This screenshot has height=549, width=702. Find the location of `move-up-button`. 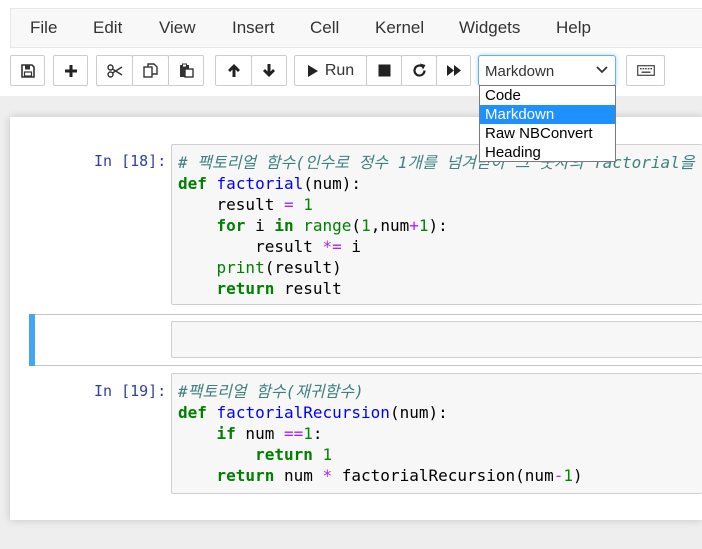

move-up-button is located at coordinates (233, 70).